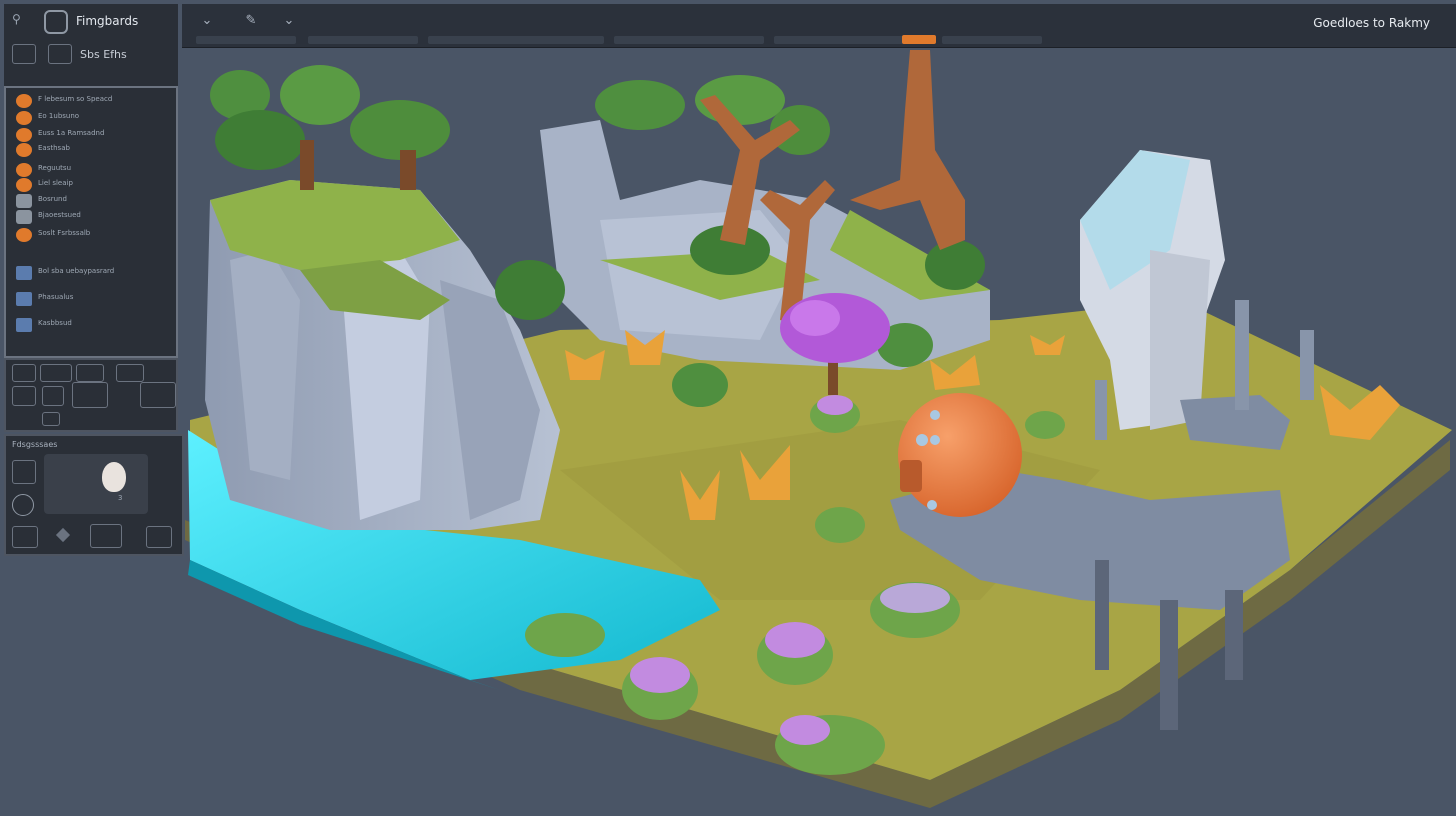 The width and height of the screenshot is (1456, 816). I want to click on list-item: Soslt Fsrbssalb, so click(94, 235).